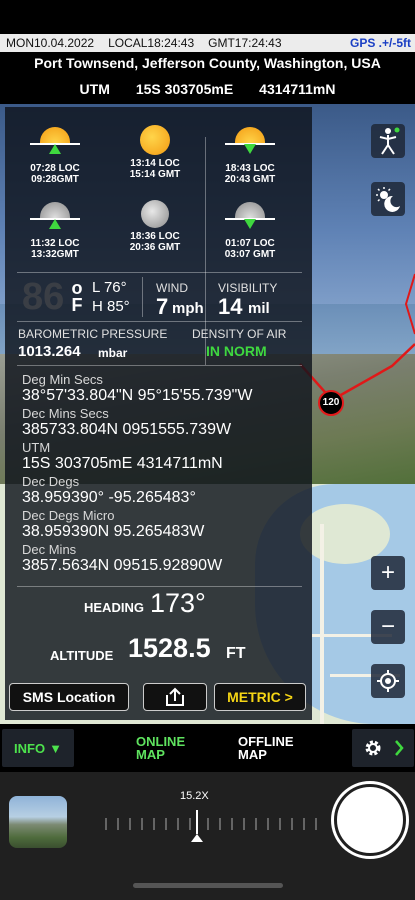 The height and width of the screenshot is (900, 415). Describe the element at coordinates (113, 353) in the screenshot. I see `pressure-unit: mbar` at that location.